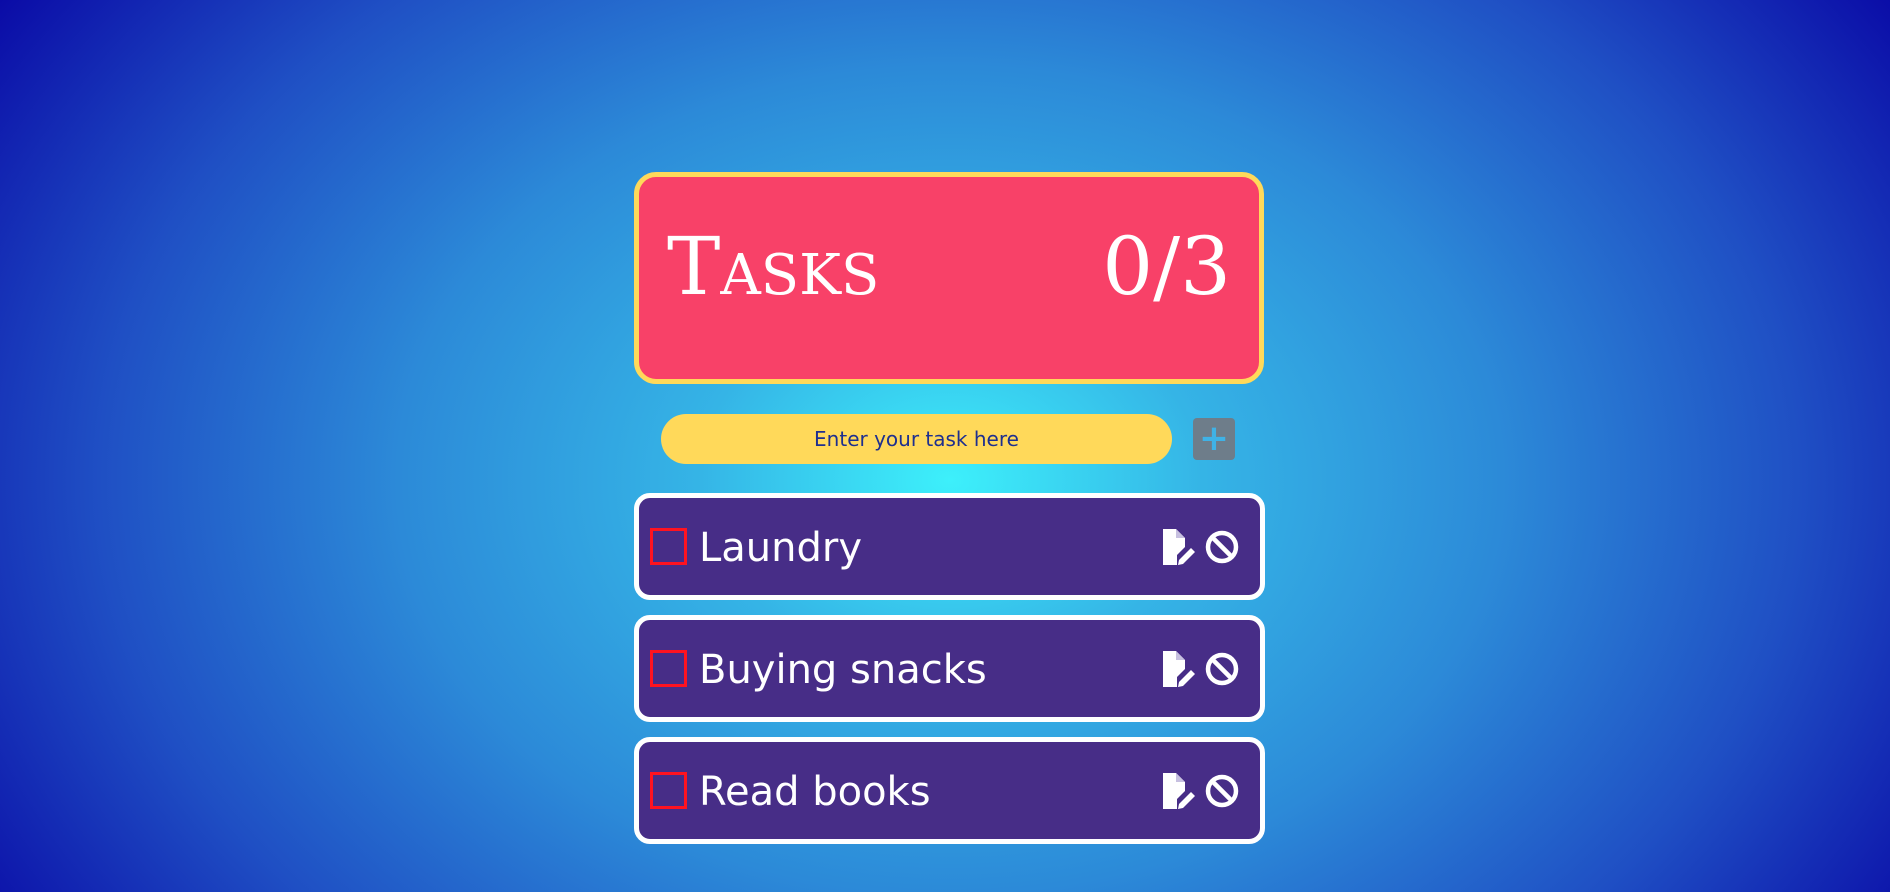 The width and height of the screenshot is (1890, 892). I want to click on page-title: Tasks, so click(773, 266).